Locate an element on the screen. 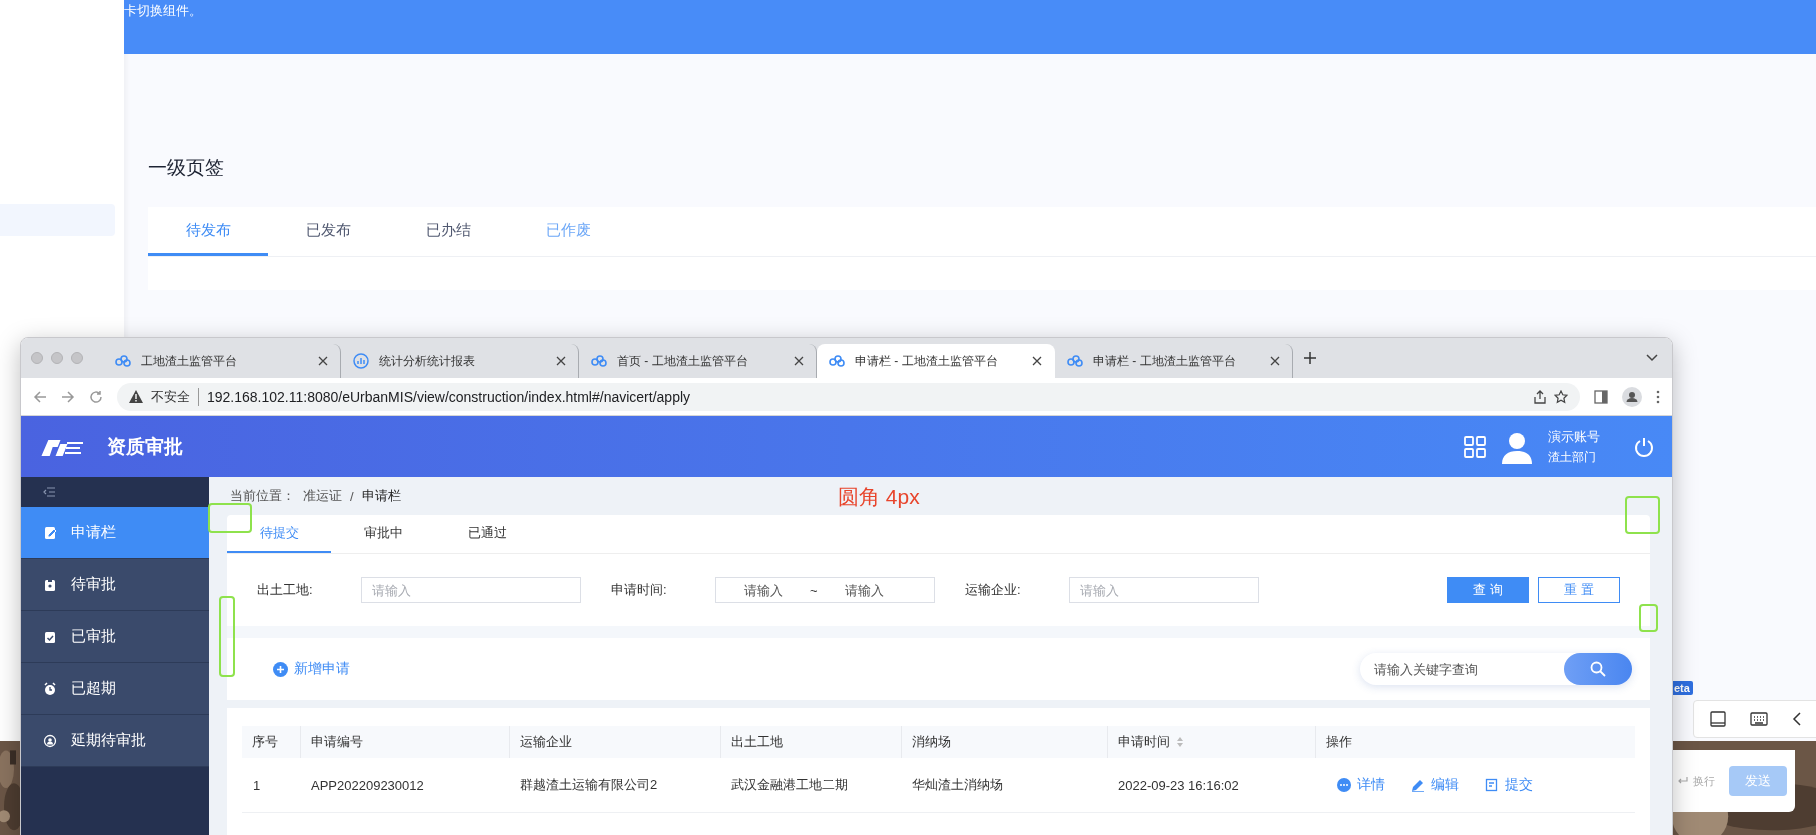 Image resolution: width=1816 pixels, height=835 pixels. check-icon is located at coordinates (50, 636).